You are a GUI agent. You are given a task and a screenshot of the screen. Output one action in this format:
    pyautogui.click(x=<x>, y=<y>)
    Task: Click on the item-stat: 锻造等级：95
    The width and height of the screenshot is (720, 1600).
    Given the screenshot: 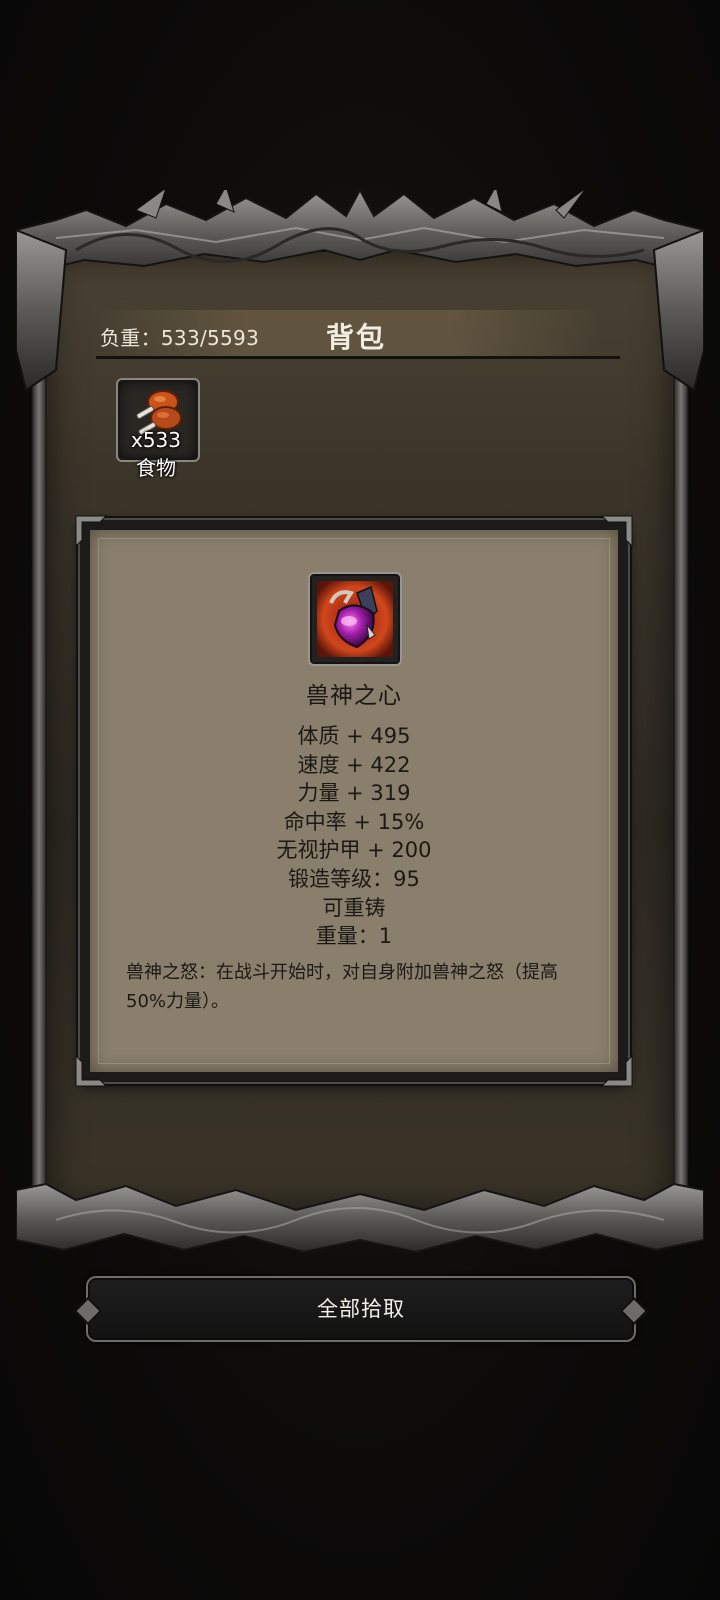 What is the action you would take?
    pyautogui.click(x=354, y=878)
    